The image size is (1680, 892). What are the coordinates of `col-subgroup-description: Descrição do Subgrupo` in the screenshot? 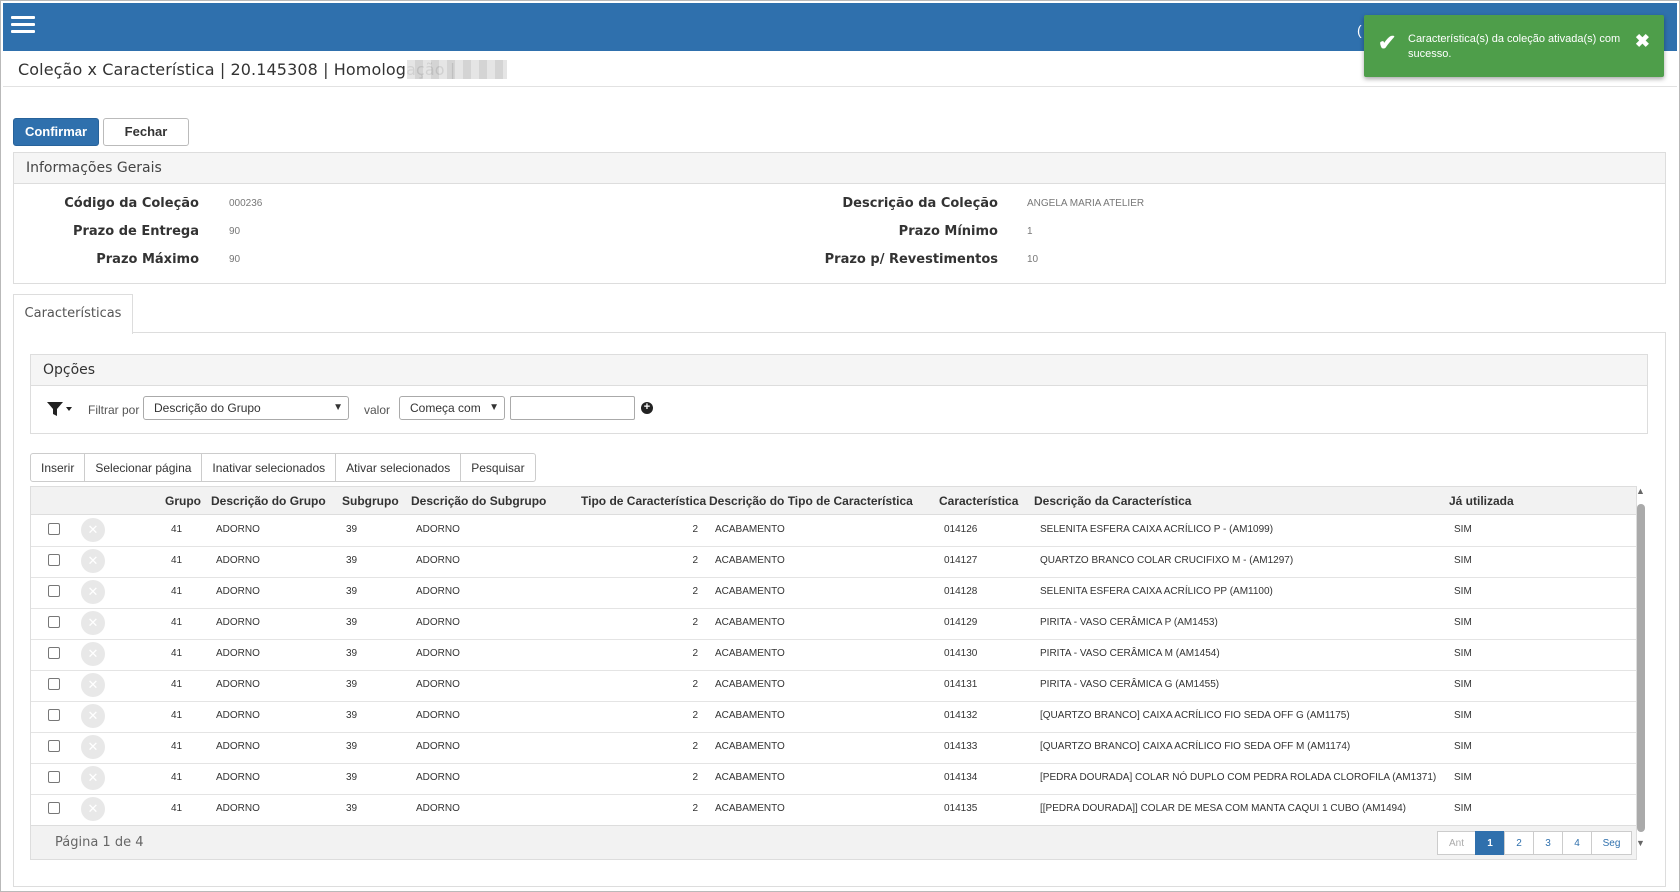 It's located at (478, 501).